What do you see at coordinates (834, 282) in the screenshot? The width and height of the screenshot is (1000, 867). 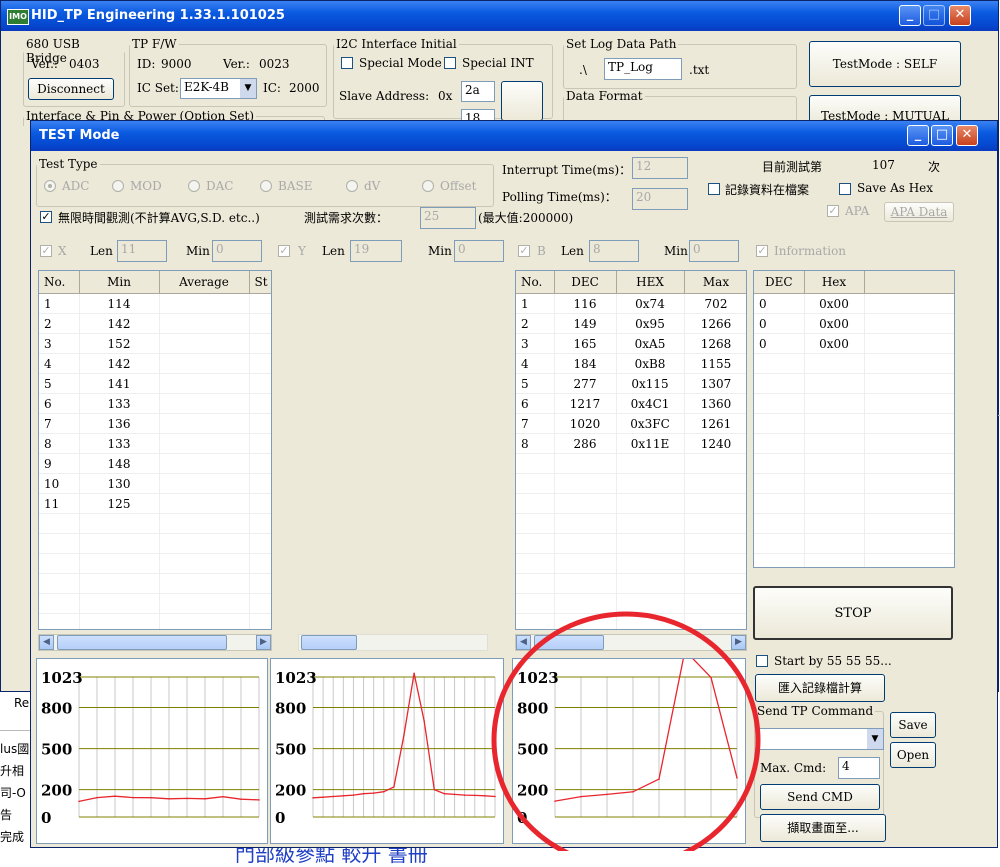 I see `info-col-hex: Hex` at bounding box center [834, 282].